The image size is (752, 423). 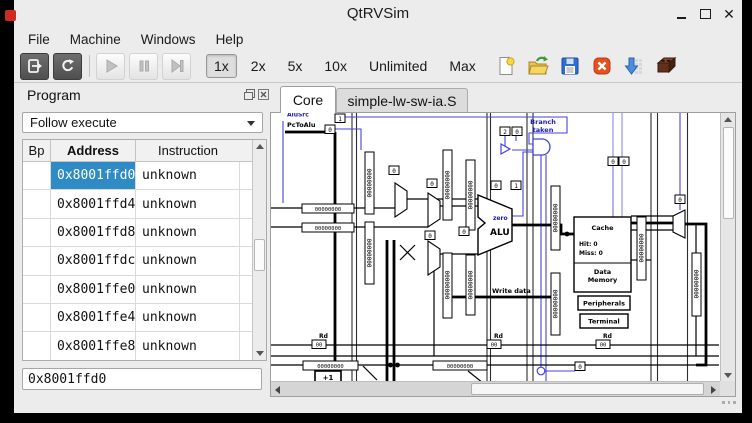 I want to click on menu-help: Help, so click(x=230, y=39).